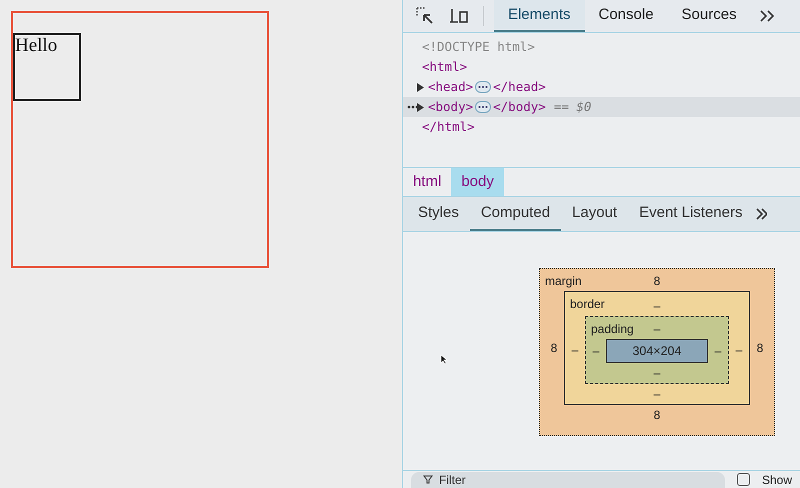  I want to click on mouse-cursor-icon, so click(444, 359).